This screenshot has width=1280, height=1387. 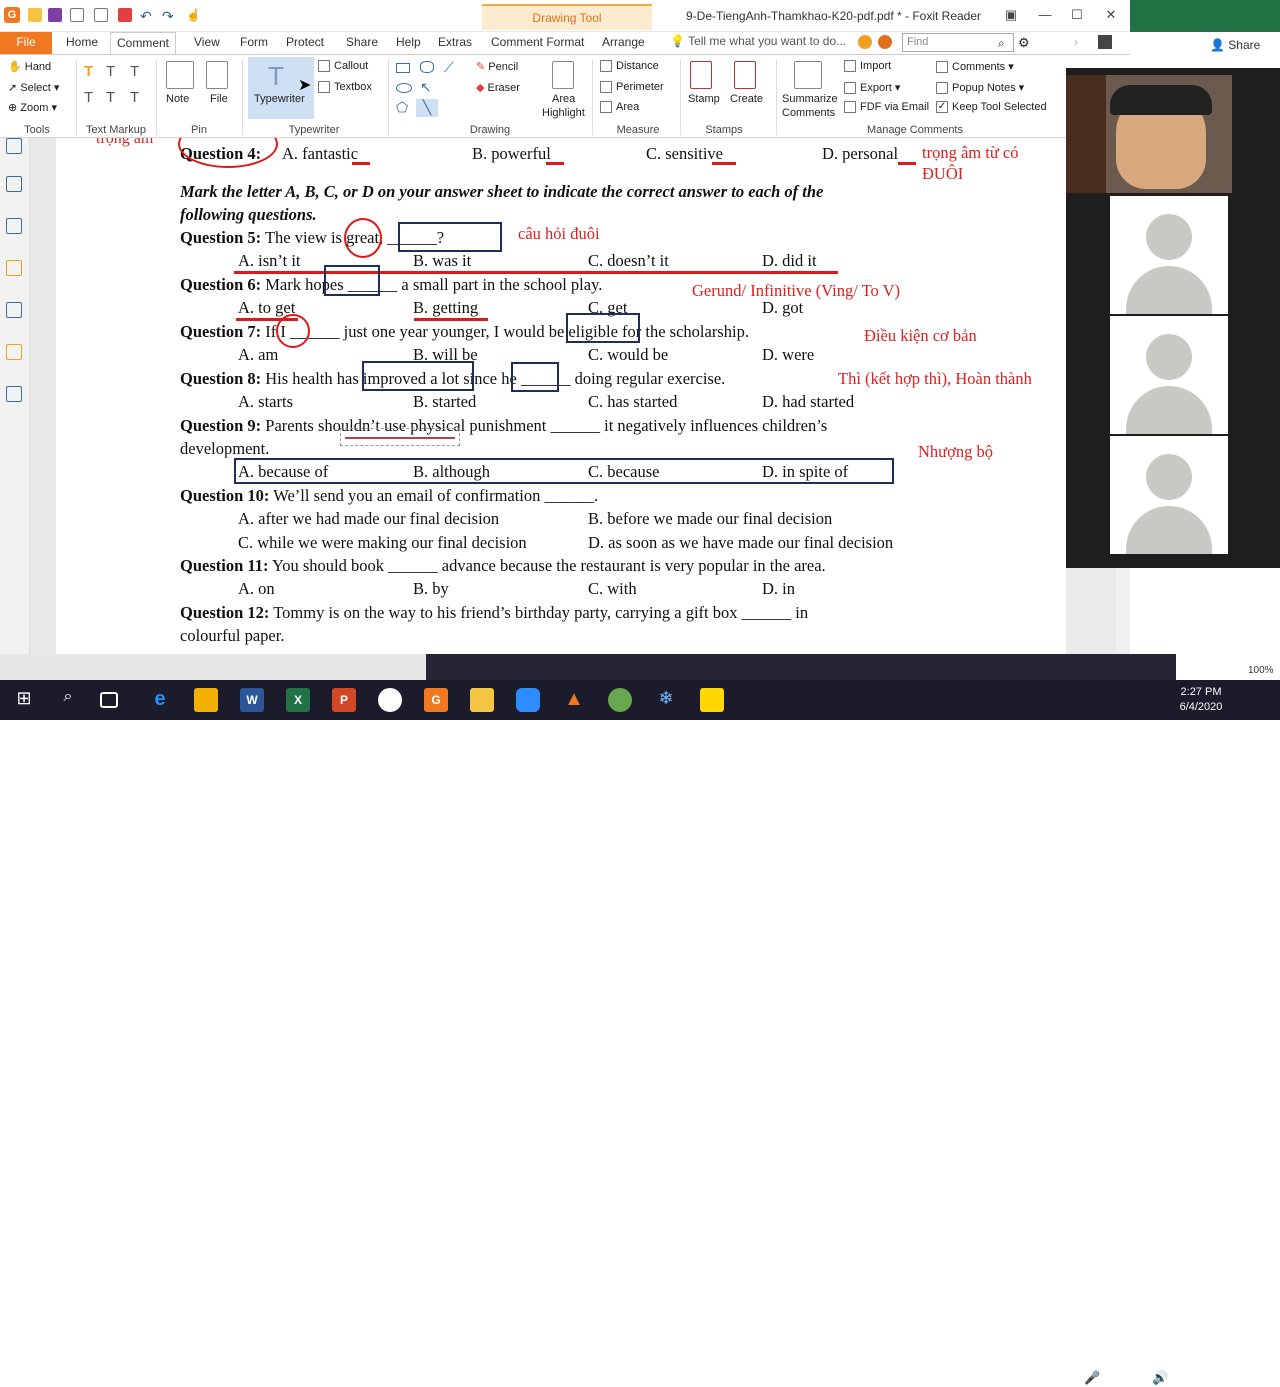 I want to click on ribbon-toggle-icon: ▣, so click(x=1011, y=15).